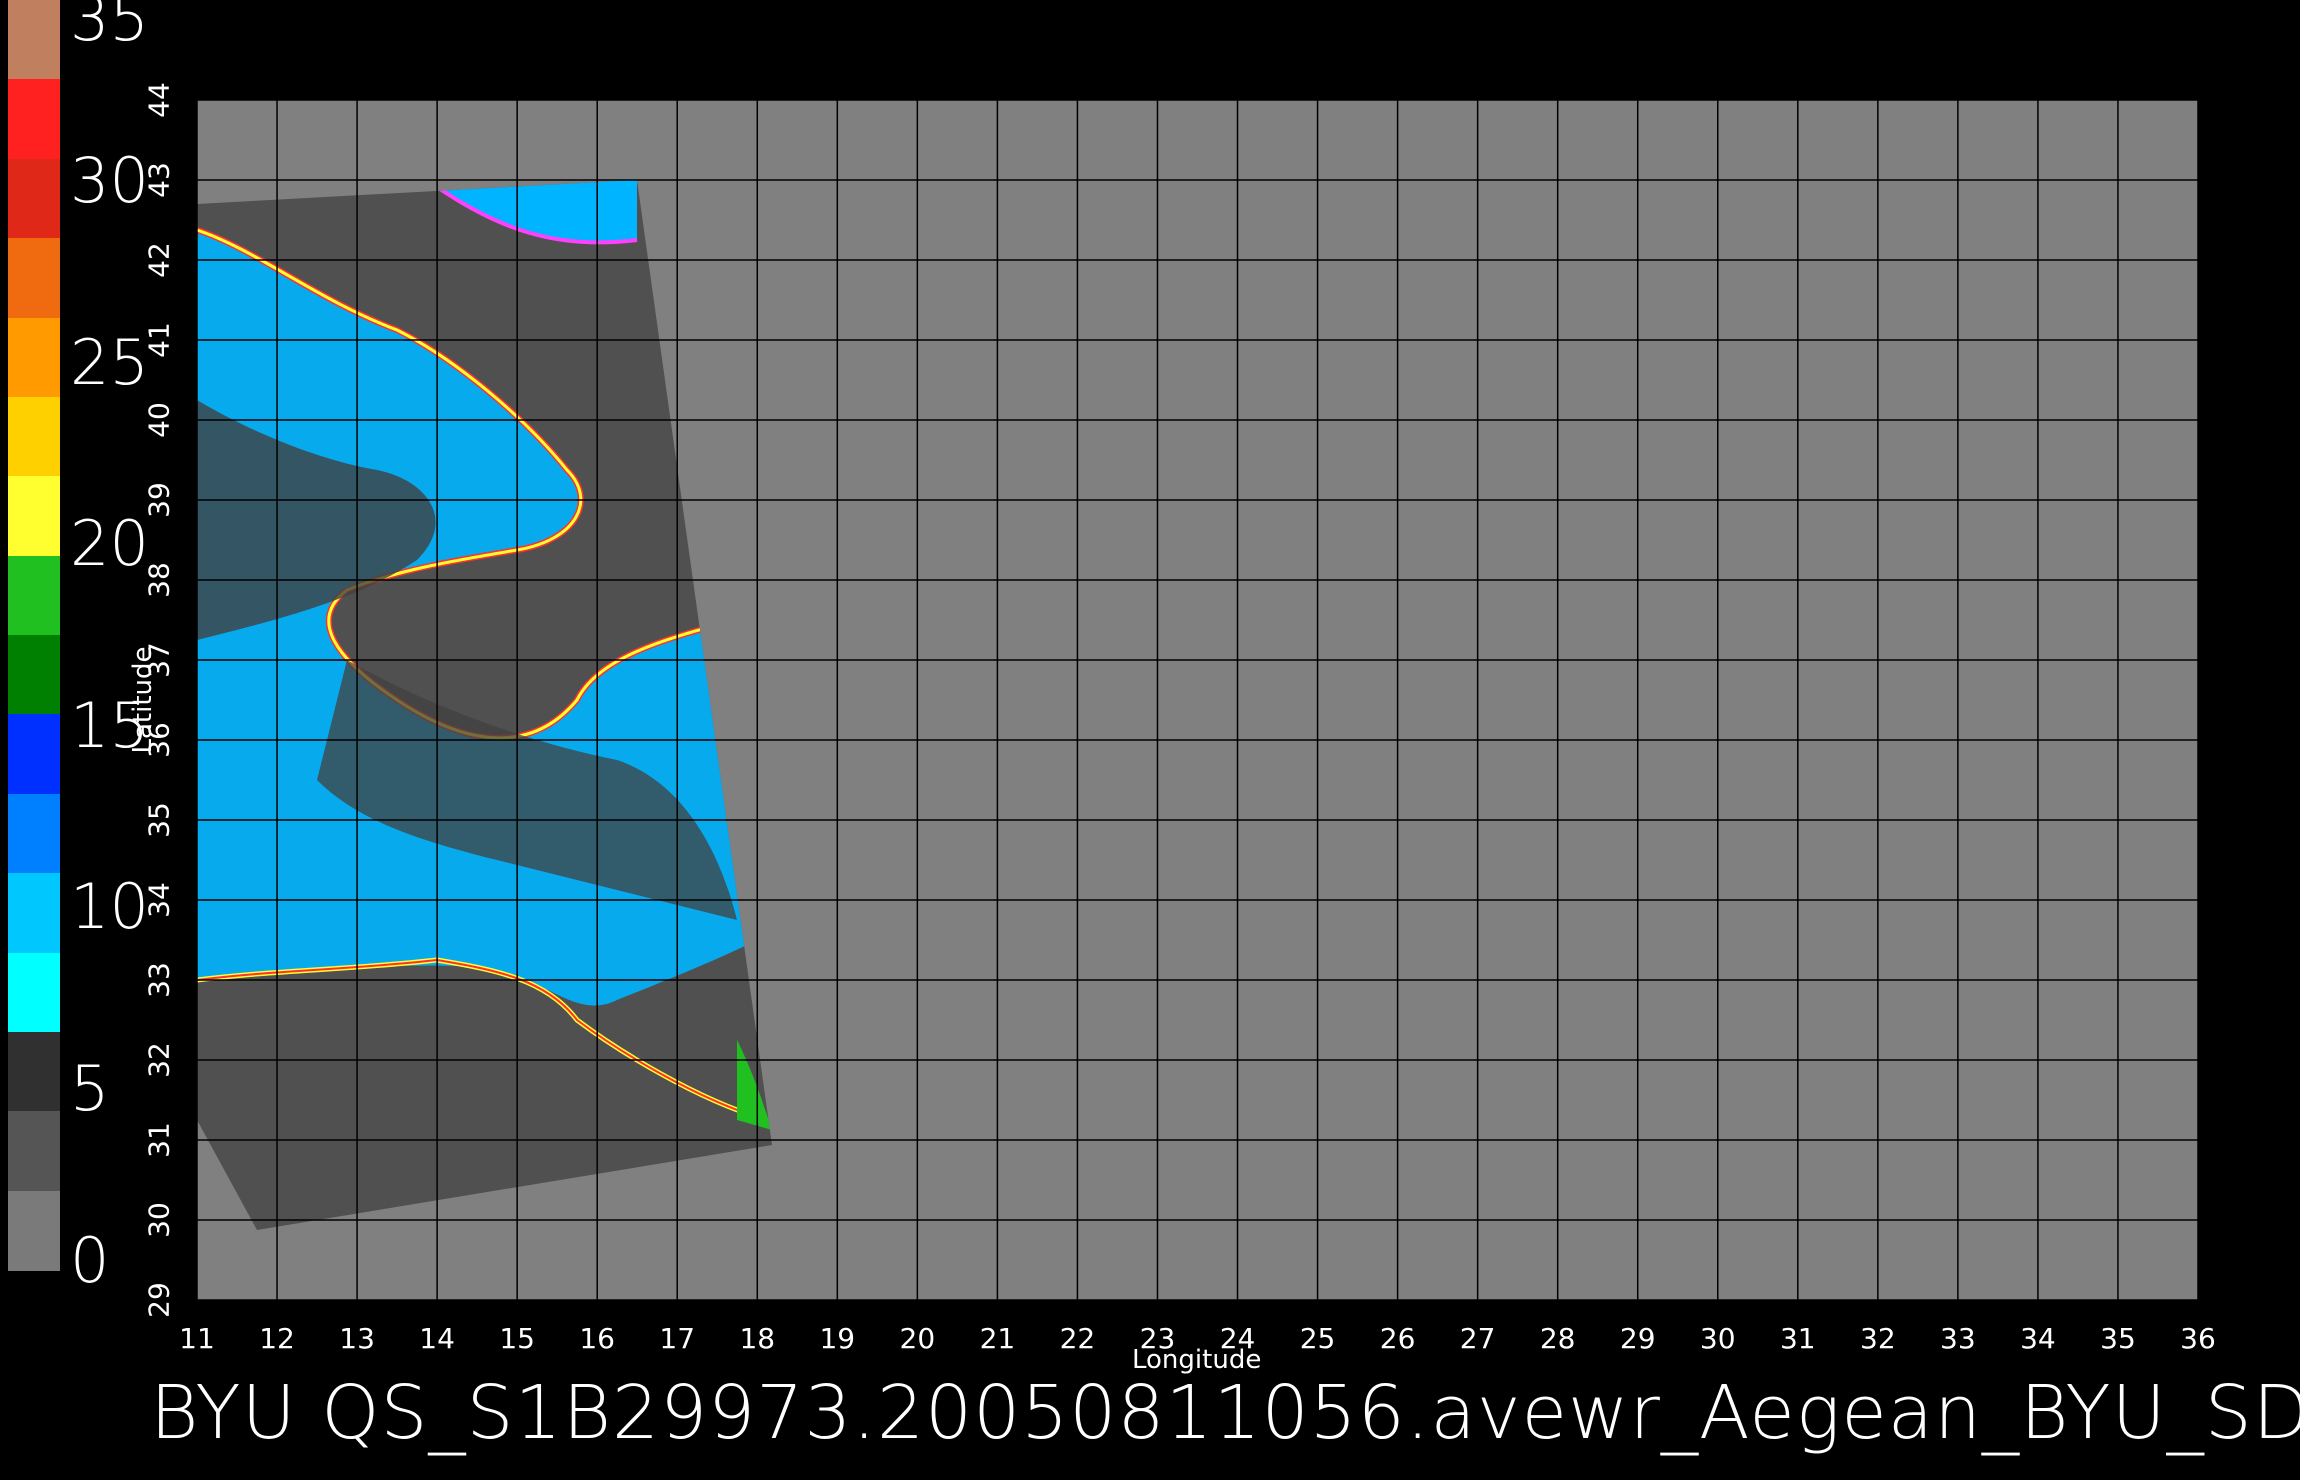  What do you see at coordinates (159, 260) in the screenshot?
I see `latitude-tick: 42` at bounding box center [159, 260].